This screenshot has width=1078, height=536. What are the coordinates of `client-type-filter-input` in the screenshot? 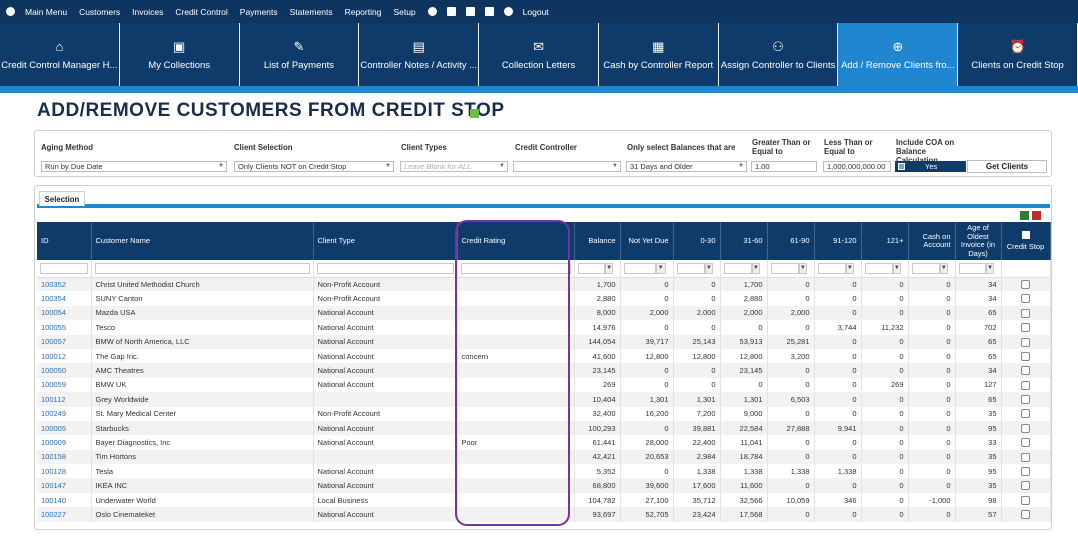 It's located at (385, 268).